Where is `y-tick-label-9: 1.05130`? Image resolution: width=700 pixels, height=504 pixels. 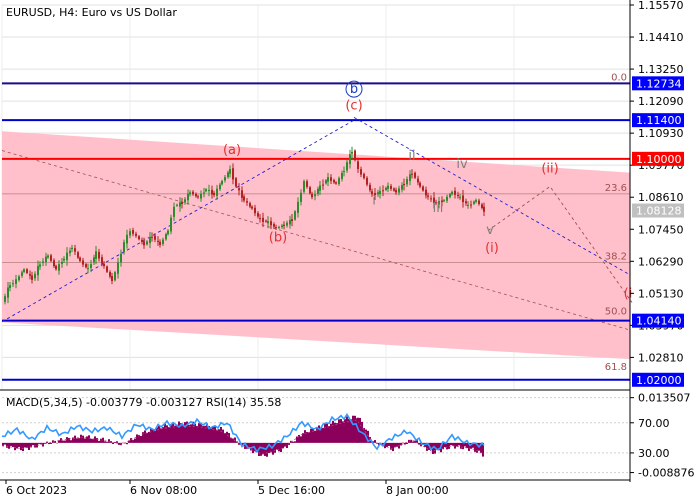
y-tick-label-9: 1.05130 is located at coordinates (661, 293).